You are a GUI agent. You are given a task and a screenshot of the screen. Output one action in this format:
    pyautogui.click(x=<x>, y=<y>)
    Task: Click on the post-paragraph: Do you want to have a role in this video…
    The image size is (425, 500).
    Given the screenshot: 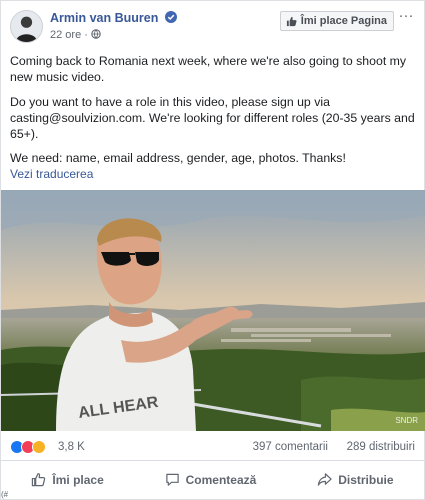 What is the action you would take?
    pyautogui.click(x=212, y=118)
    